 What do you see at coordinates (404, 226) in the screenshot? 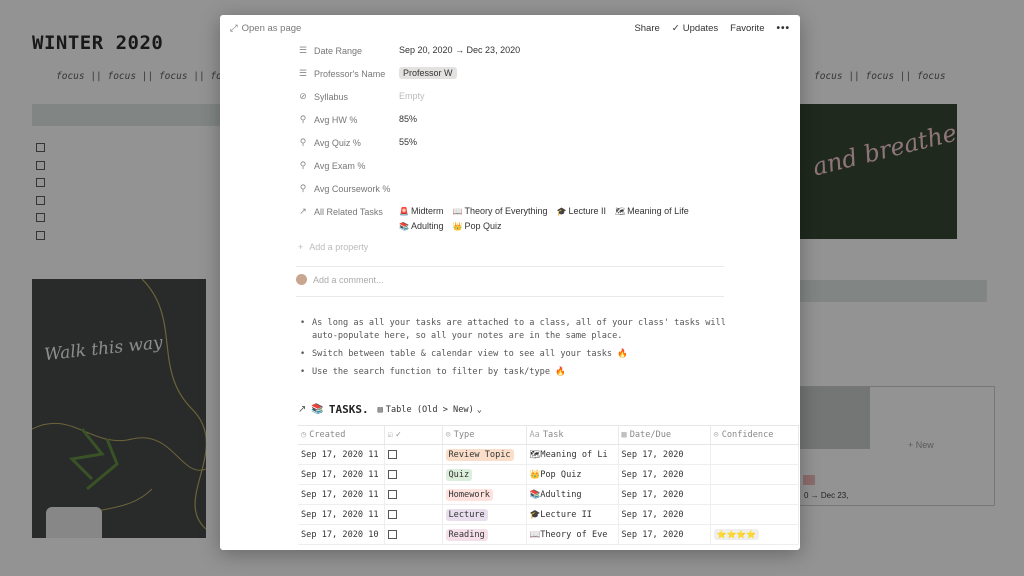
I see `books-icon: 📚` at bounding box center [404, 226].